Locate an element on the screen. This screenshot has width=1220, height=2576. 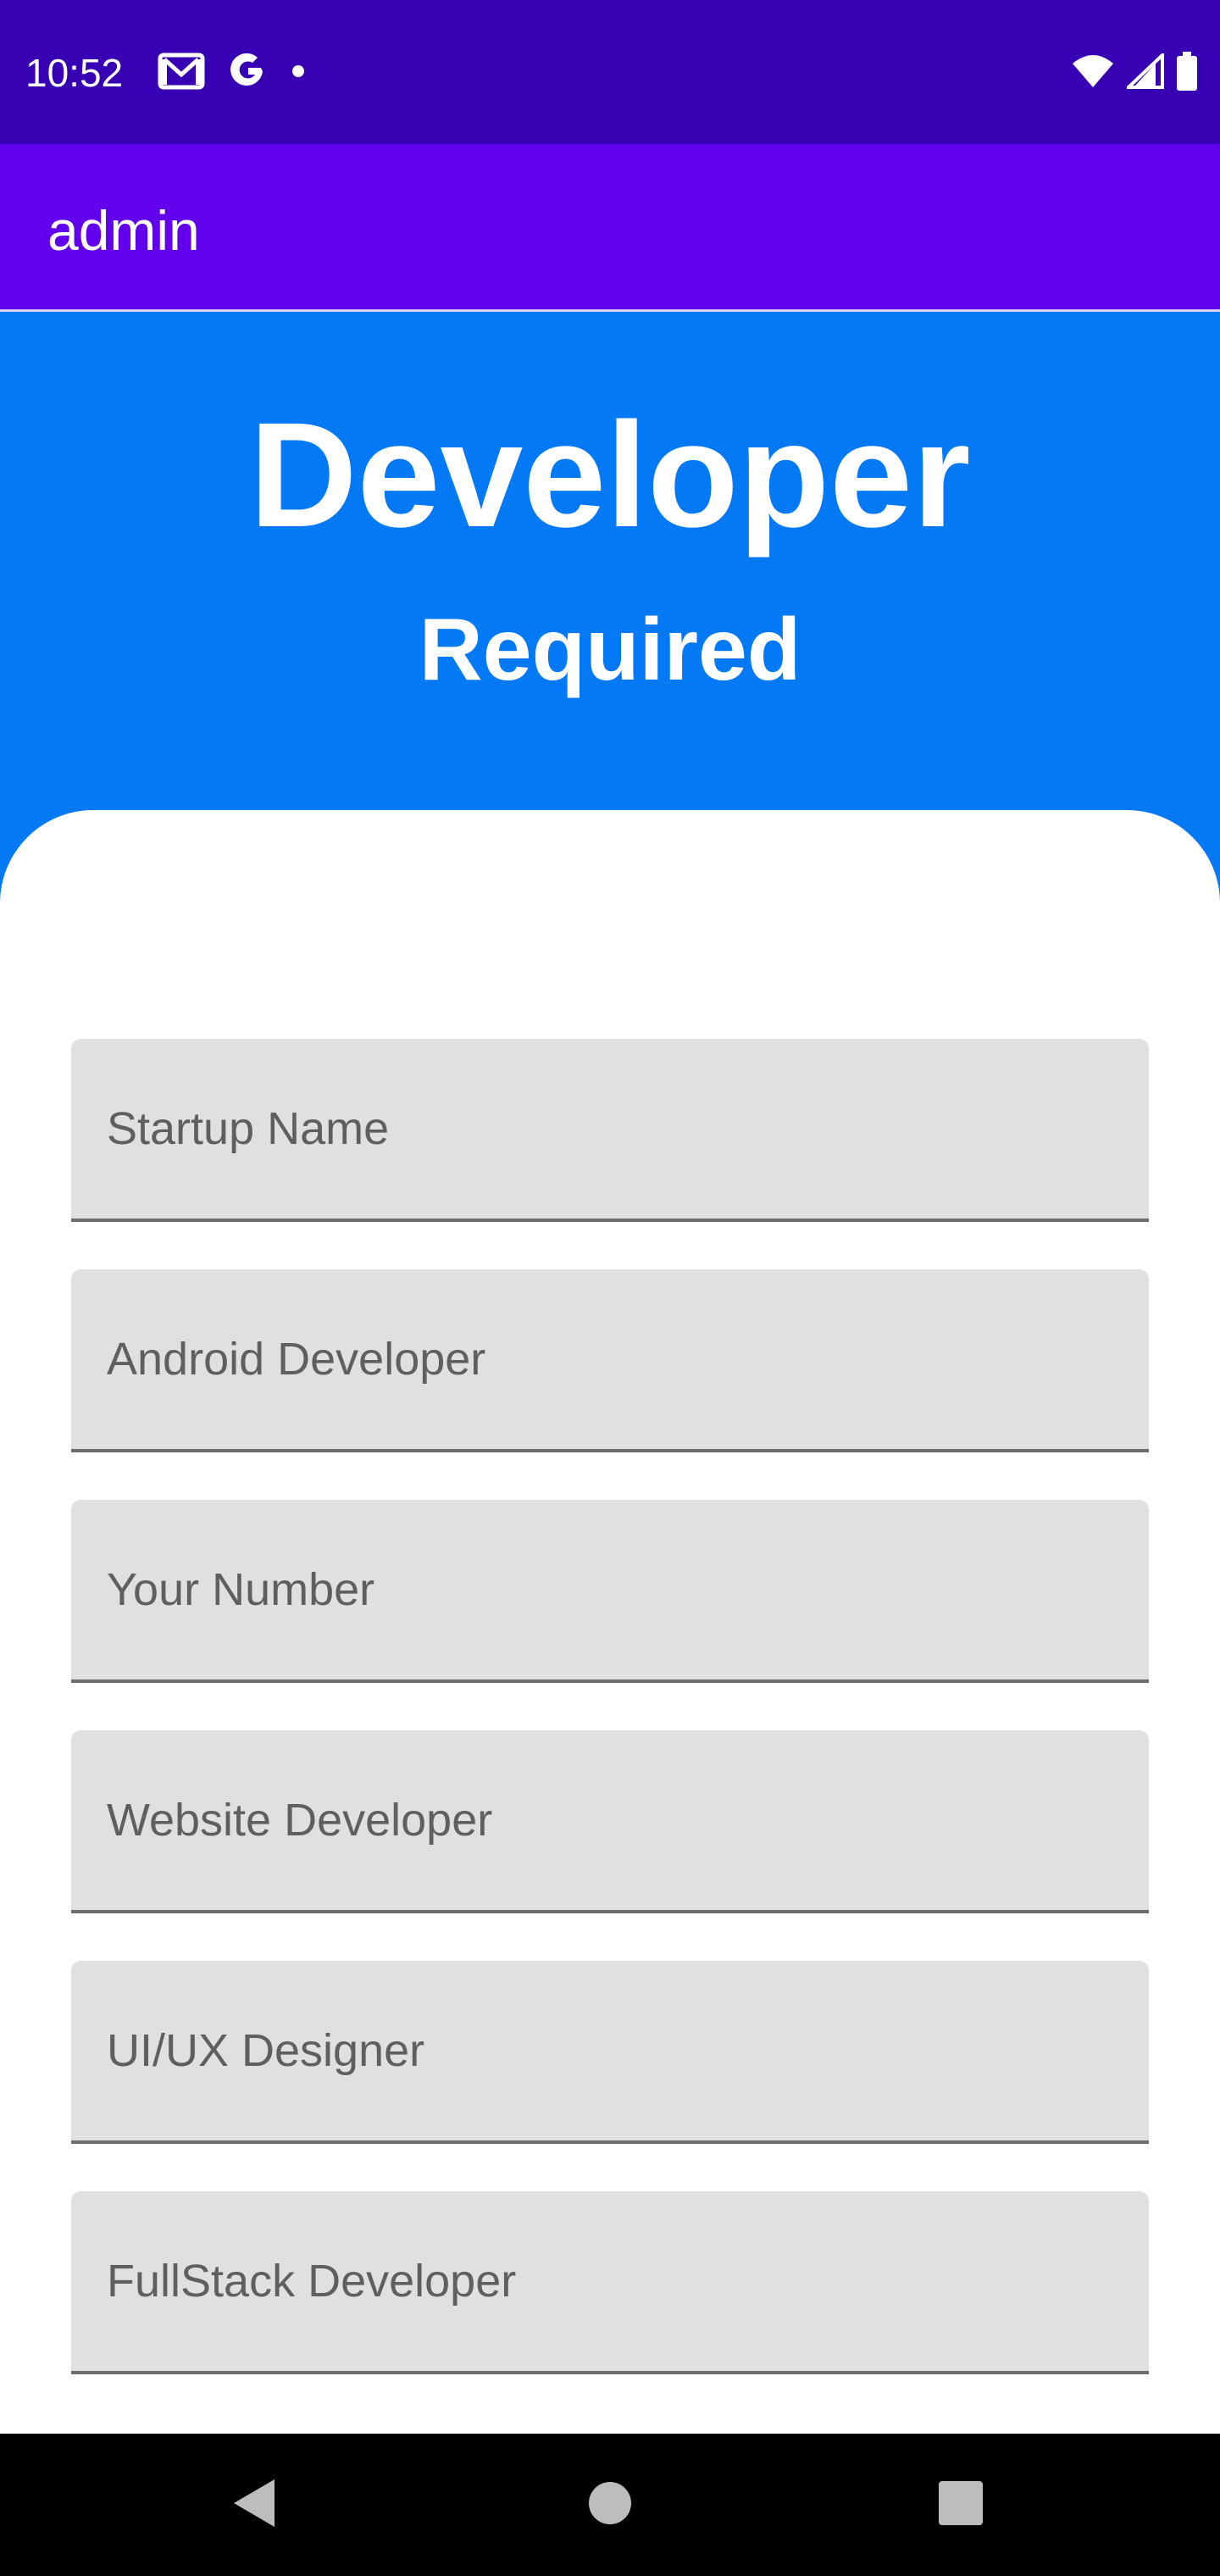
back-icon is located at coordinates (254, 2505).